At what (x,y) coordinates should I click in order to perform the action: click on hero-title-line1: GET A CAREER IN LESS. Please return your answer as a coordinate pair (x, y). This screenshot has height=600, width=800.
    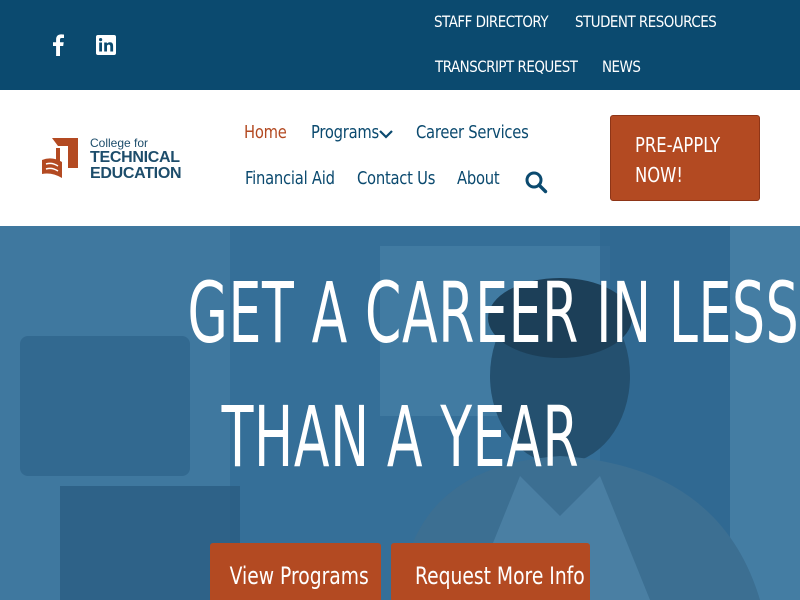
    Looking at the image, I should click on (493, 313).